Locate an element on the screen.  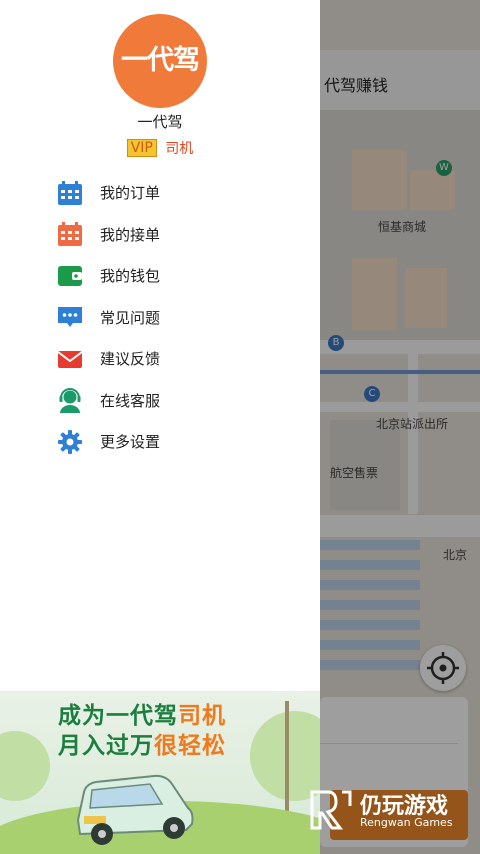
menu-item-online-service: 在线客服 is located at coordinates (160, 401).